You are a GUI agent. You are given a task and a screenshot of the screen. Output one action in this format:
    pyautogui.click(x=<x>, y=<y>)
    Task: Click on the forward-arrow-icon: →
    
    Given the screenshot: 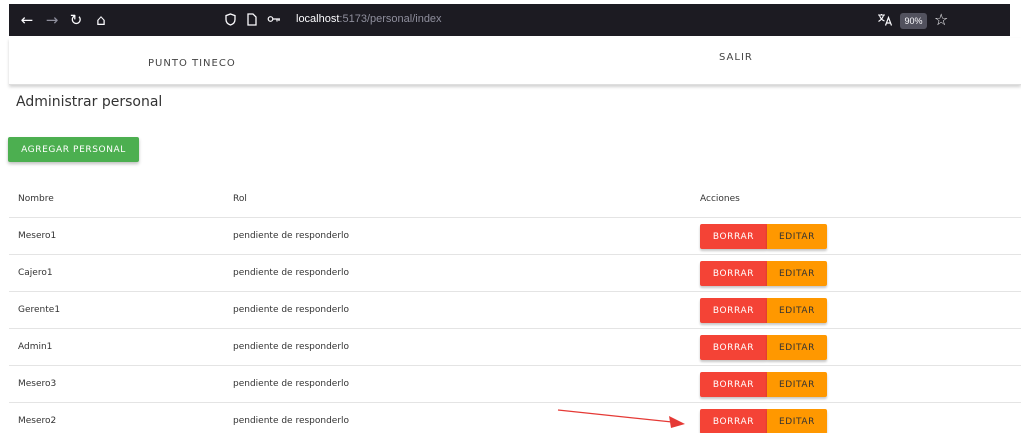 What is the action you would take?
    pyautogui.click(x=52, y=20)
    